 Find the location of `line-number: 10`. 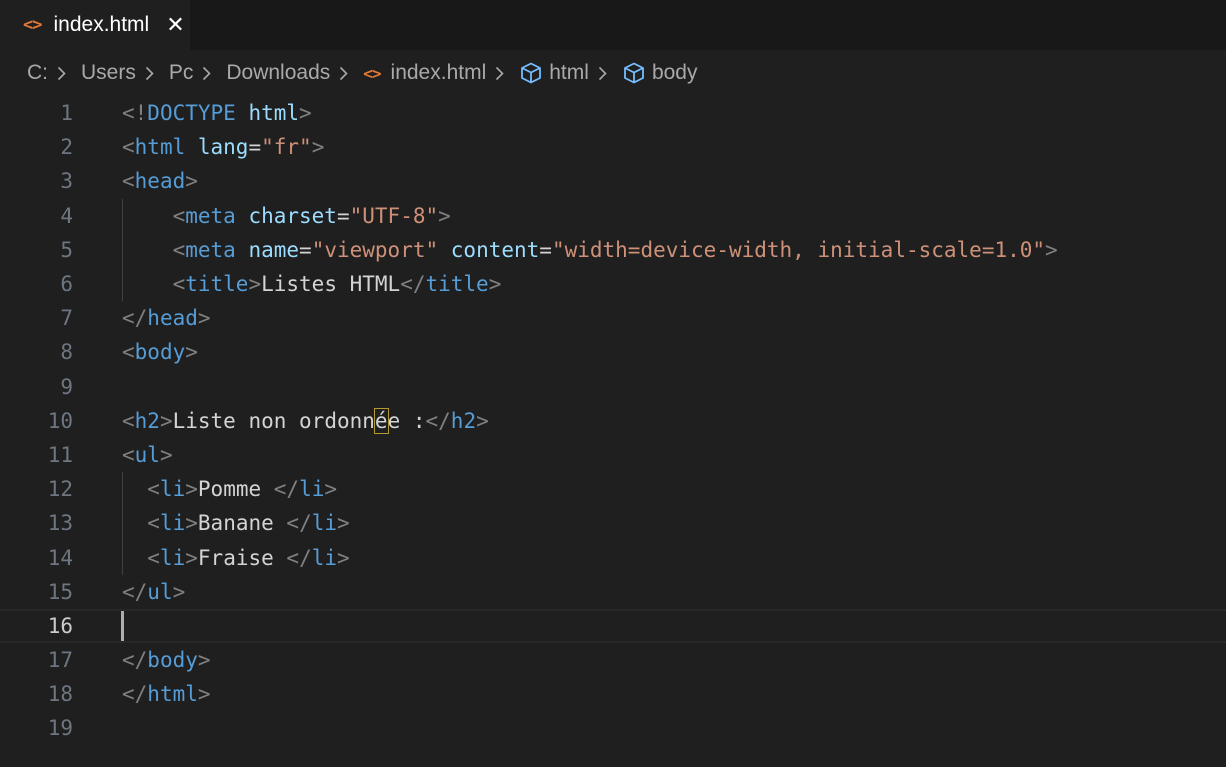

line-number: 10 is located at coordinates (60, 420).